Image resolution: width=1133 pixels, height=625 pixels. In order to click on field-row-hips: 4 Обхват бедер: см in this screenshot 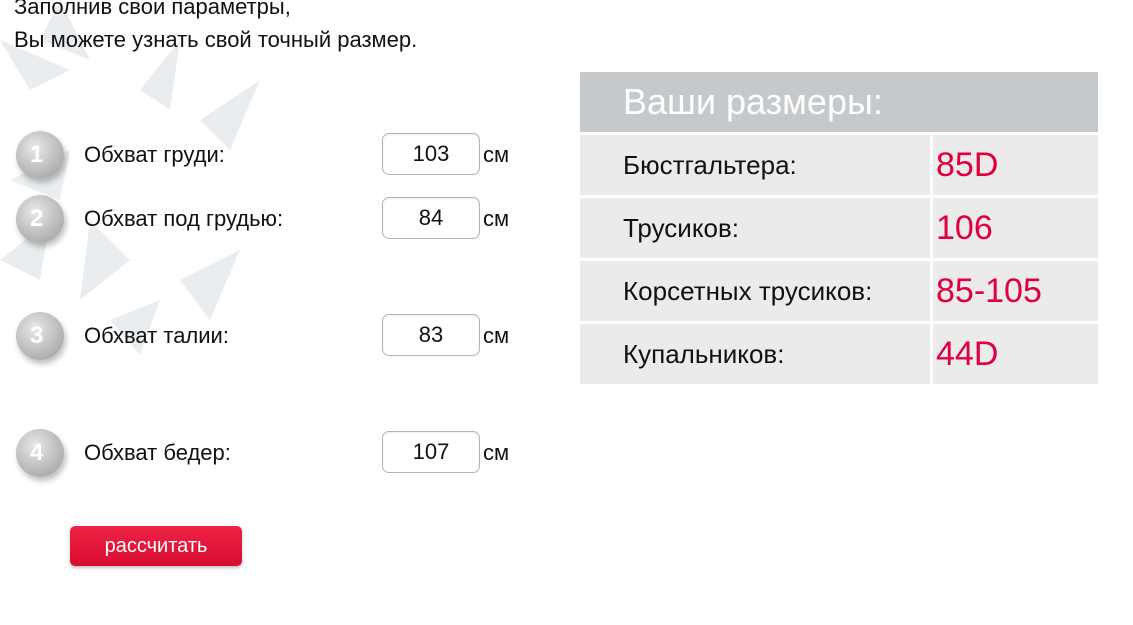, I will do `click(276, 454)`.